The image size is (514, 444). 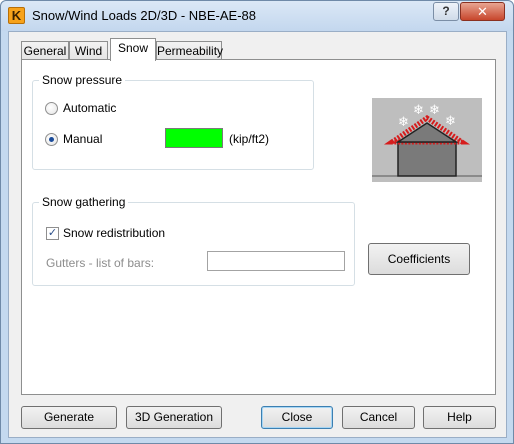 I want to click on tab-general: General, so click(x=45, y=51).